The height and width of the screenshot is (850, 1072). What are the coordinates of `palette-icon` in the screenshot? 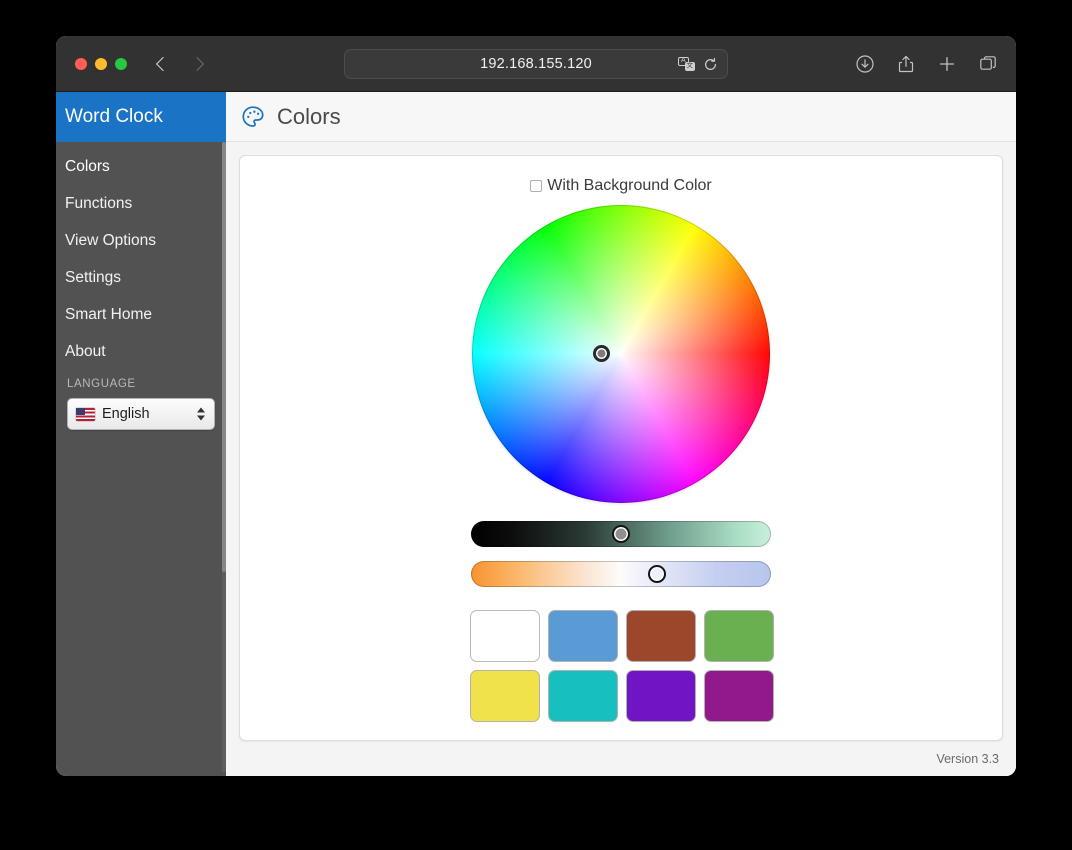 It's located at (253, 117).